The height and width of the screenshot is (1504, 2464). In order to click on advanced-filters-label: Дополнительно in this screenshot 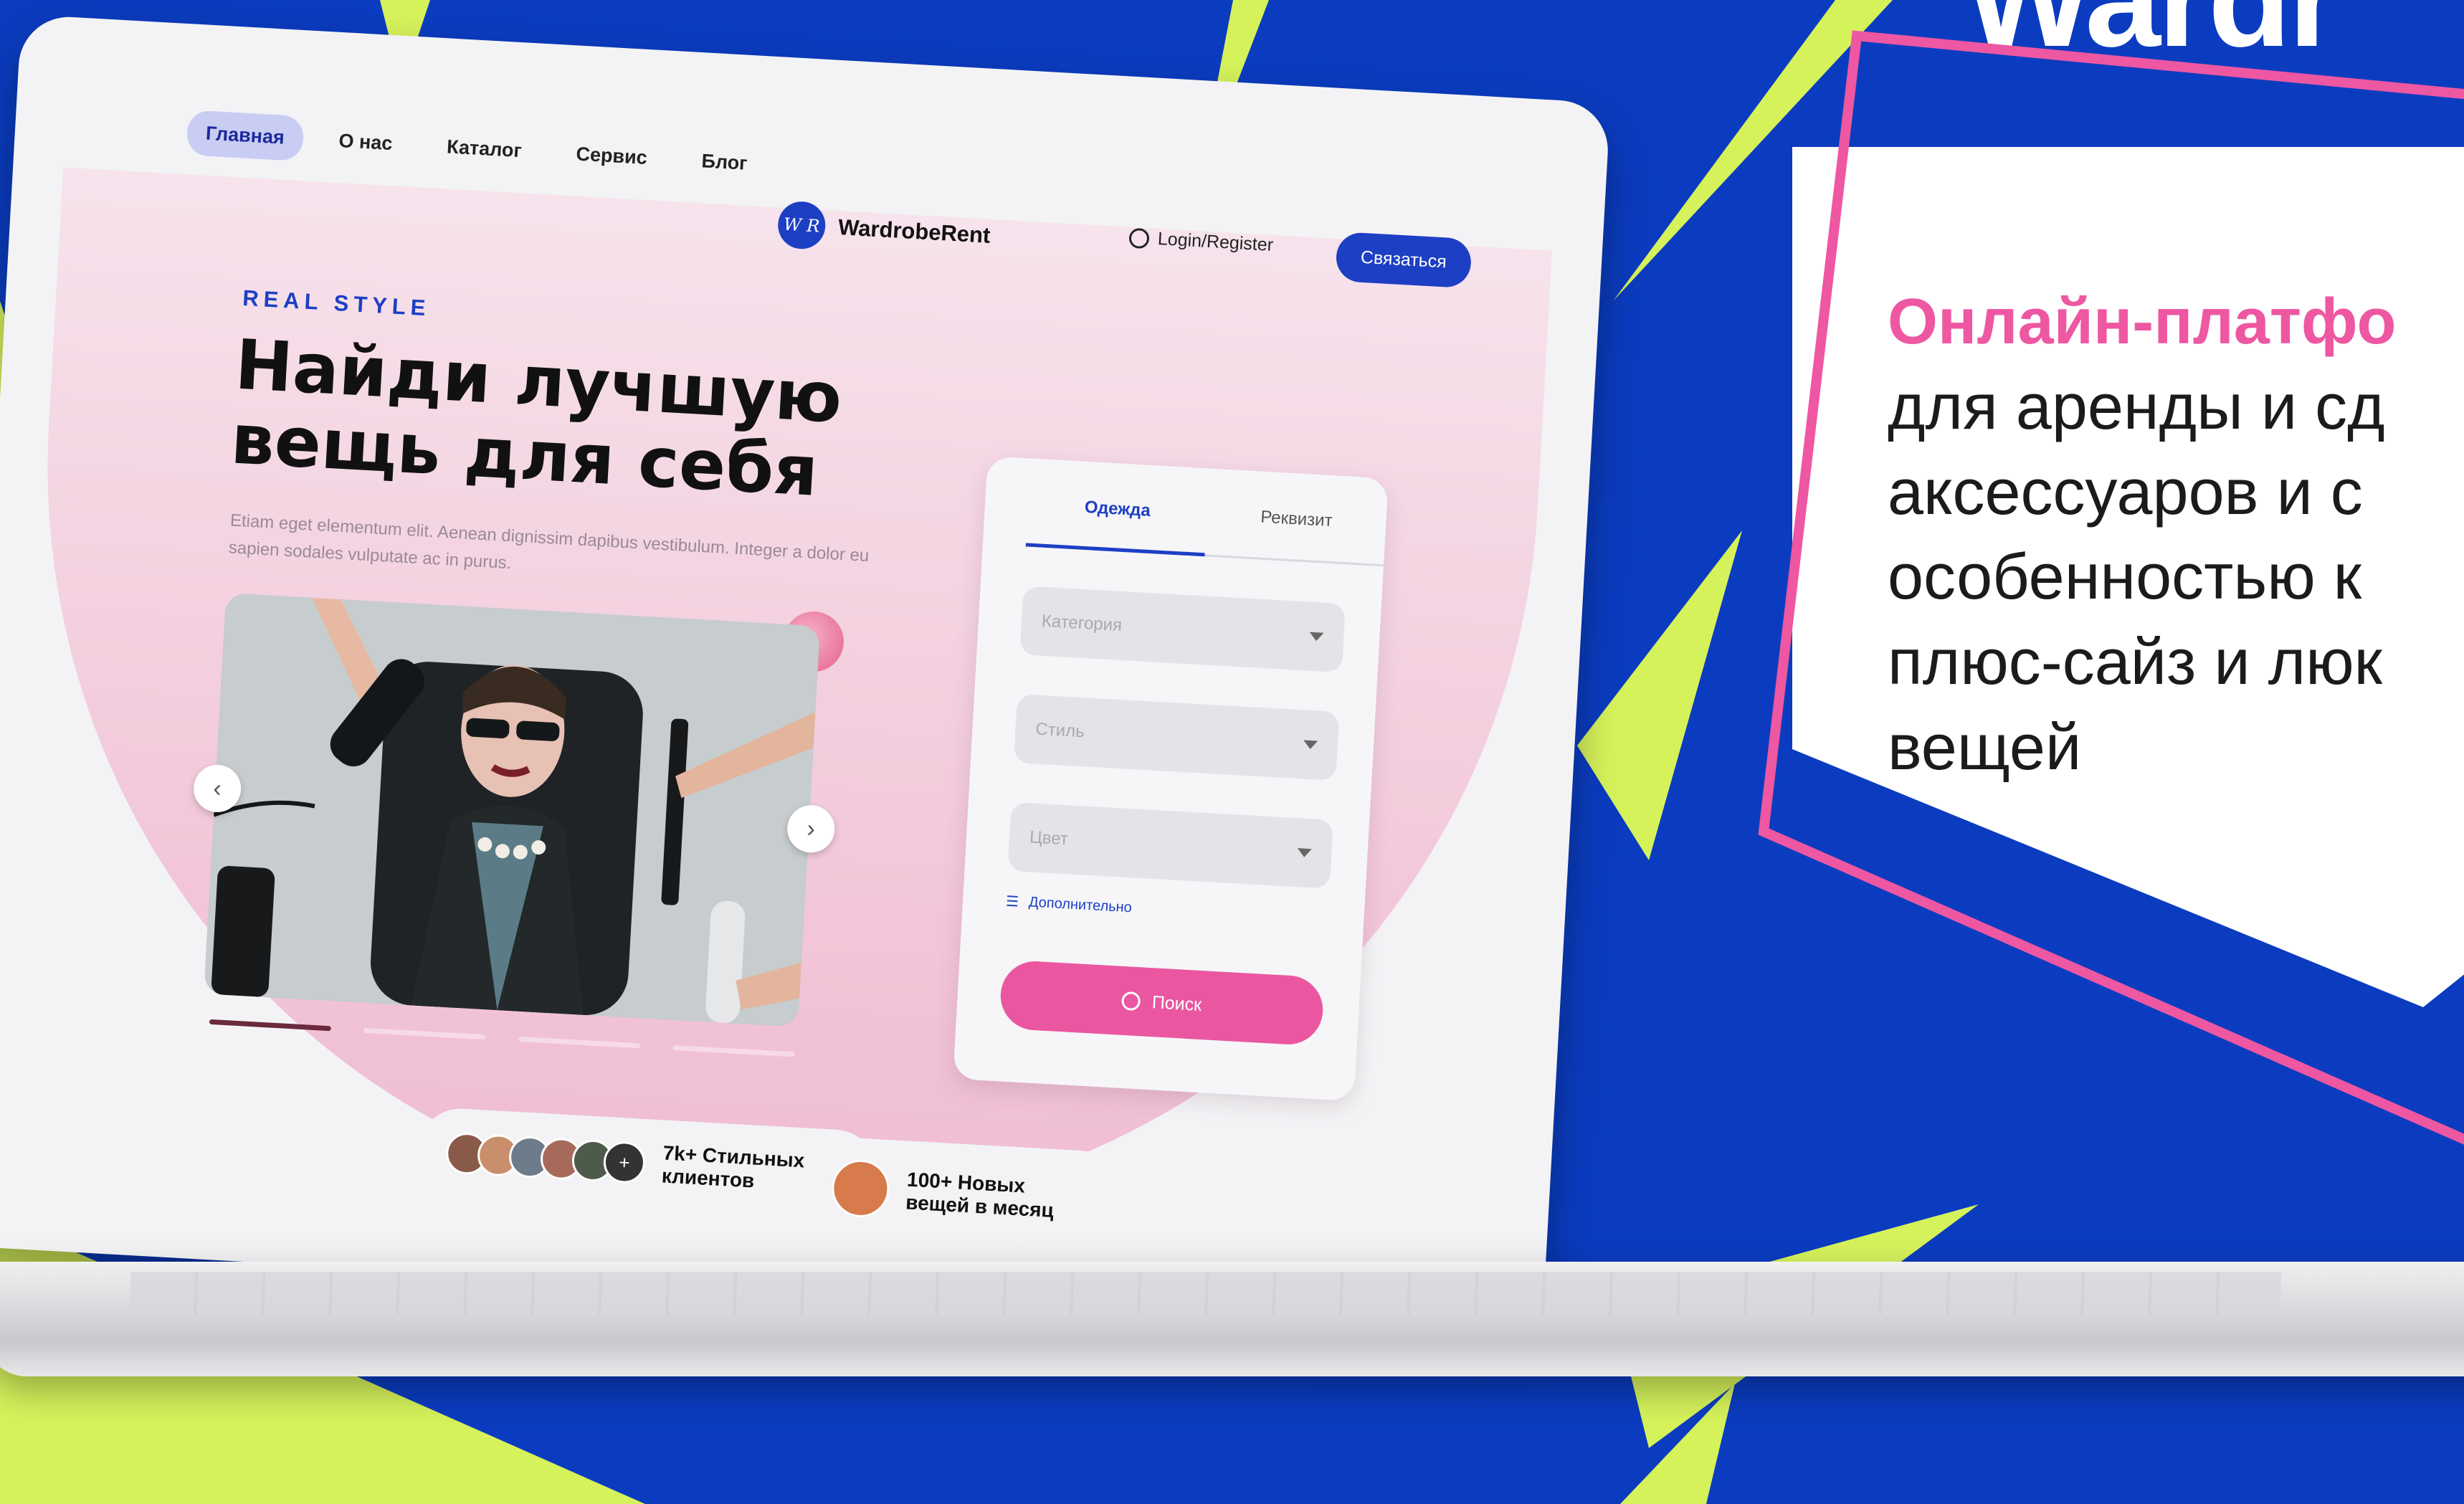, I will do `click(1080, 905)`.